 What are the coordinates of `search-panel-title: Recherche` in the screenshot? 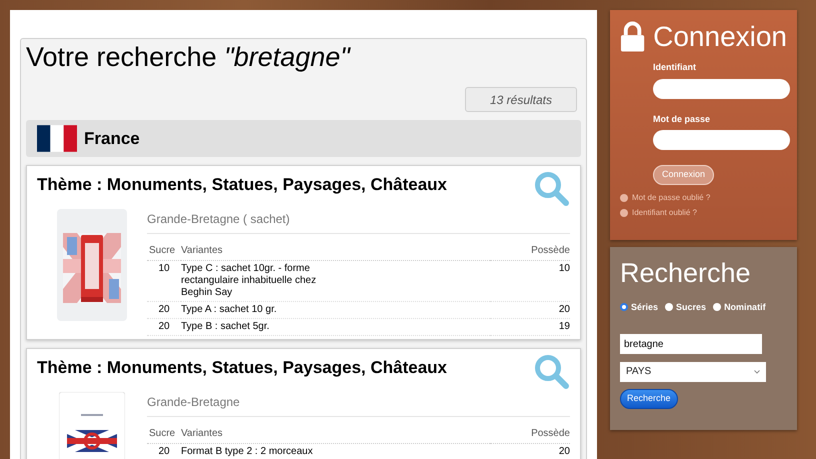 It's located at (686, 273).